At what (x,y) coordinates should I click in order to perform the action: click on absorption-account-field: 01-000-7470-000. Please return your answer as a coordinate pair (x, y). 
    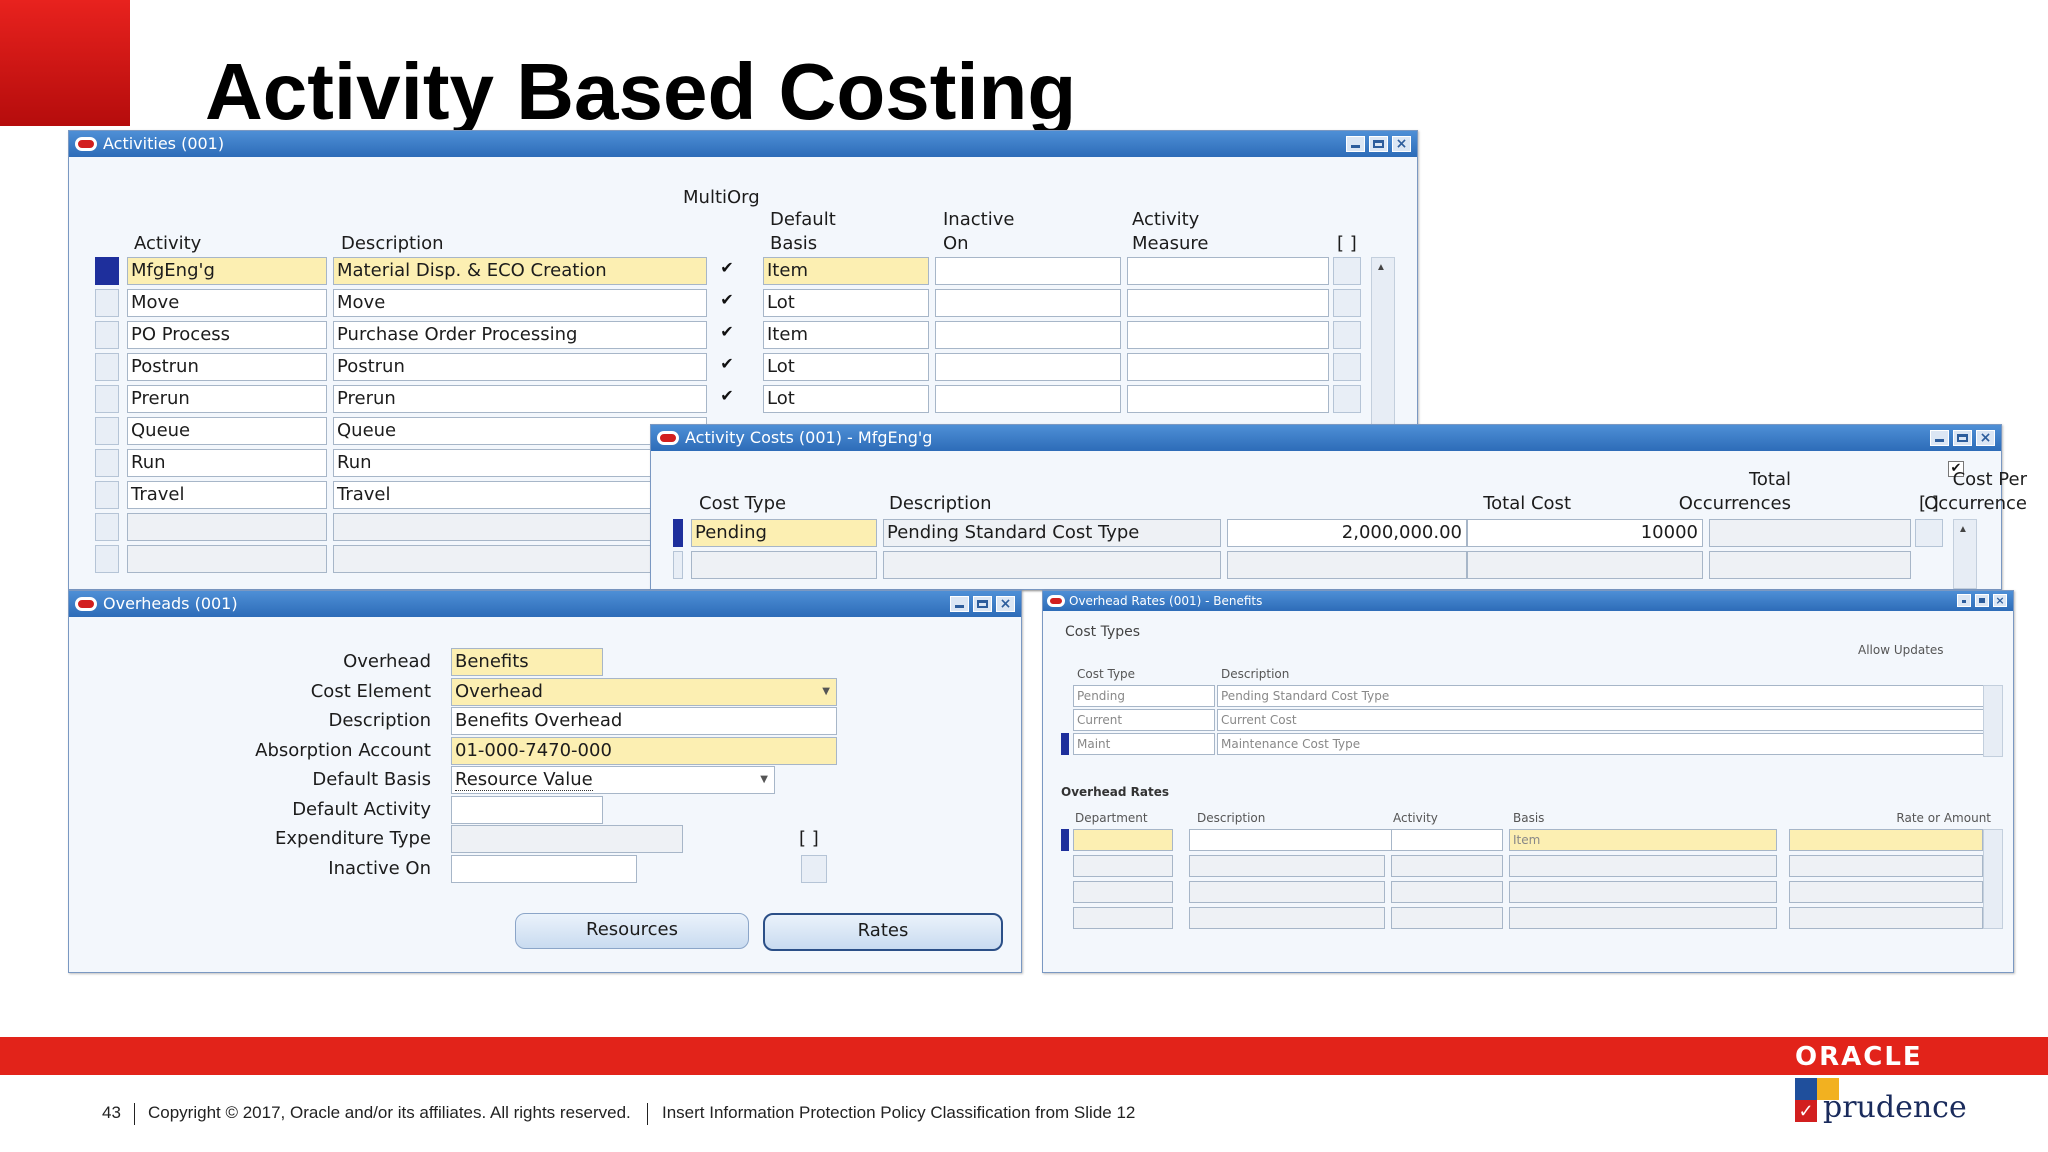
    Looking at the image, I should click on (644, 751).